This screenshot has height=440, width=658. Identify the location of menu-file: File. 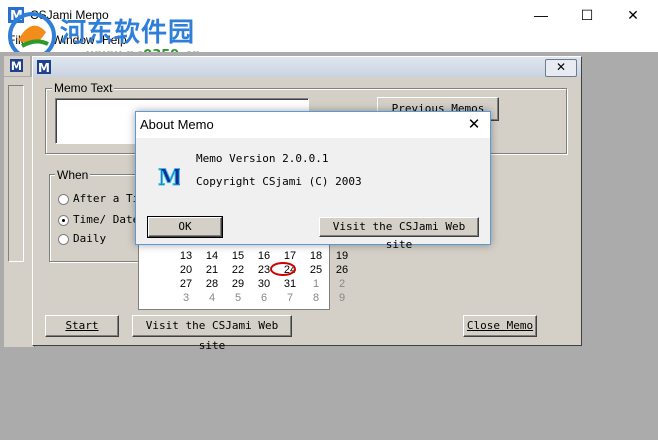
(17, 40).